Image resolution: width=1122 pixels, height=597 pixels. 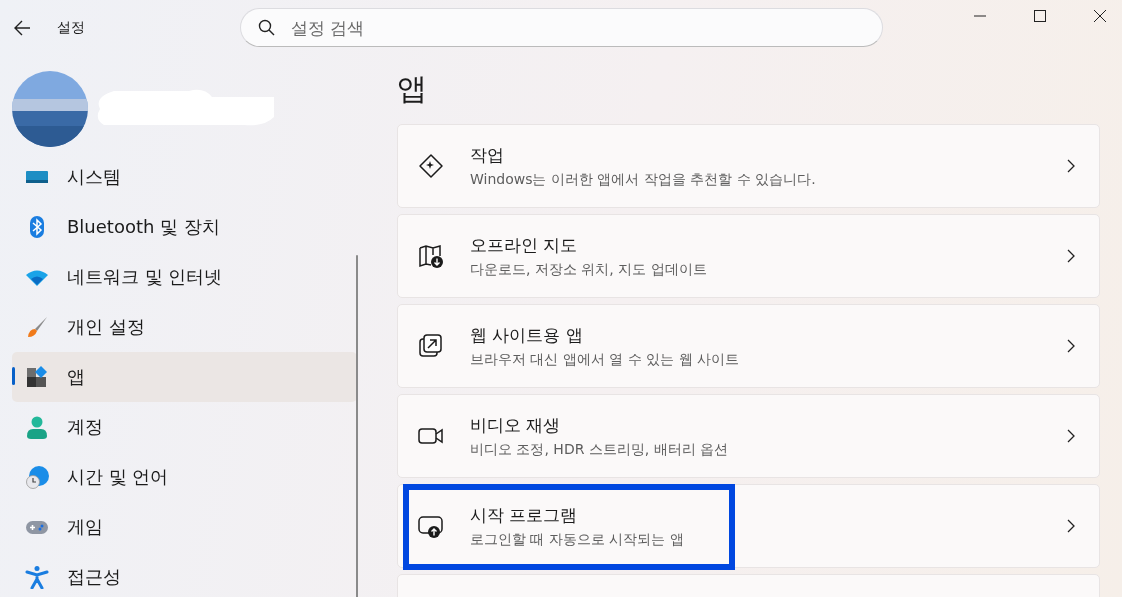 I want to click on settings-card: 오프라인 지도 다운로드, 저장소 위치, 지도 업데이트, so click(x=748, y=256).